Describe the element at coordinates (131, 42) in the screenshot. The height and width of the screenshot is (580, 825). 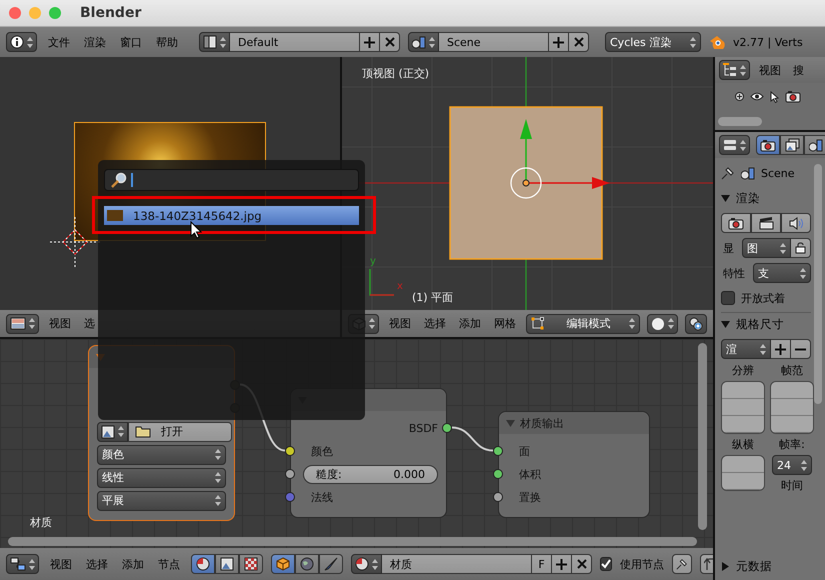
I see `menu-item: 窗口` at that location.